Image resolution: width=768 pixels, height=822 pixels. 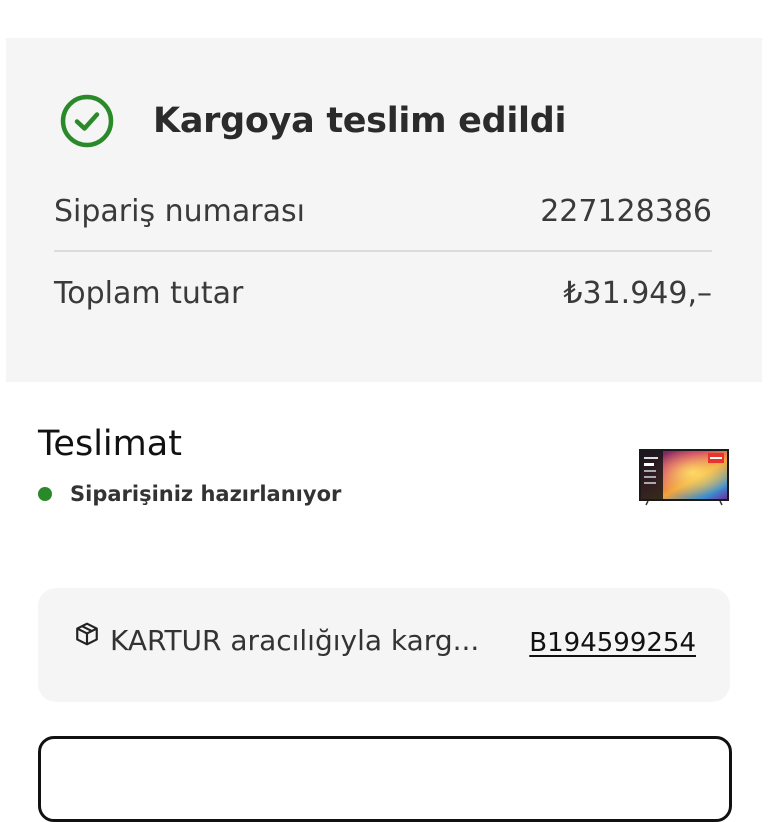 What do you see at coordinates (110, 444) in the screenshot?
I see `delivery-title: Teslimat` at bounding box center [110, 444].